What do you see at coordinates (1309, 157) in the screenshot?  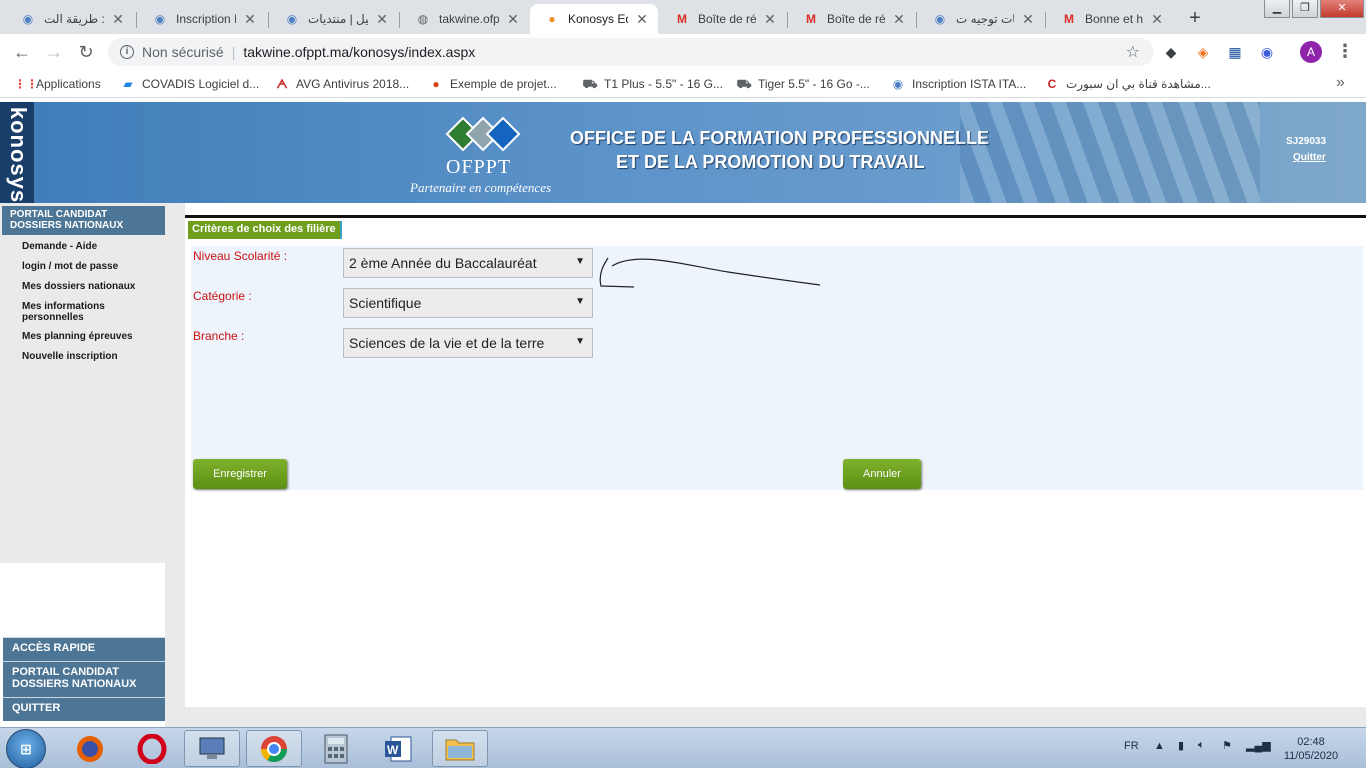 I see `quit-link: Quitter` at bounding box center [1309, 157].